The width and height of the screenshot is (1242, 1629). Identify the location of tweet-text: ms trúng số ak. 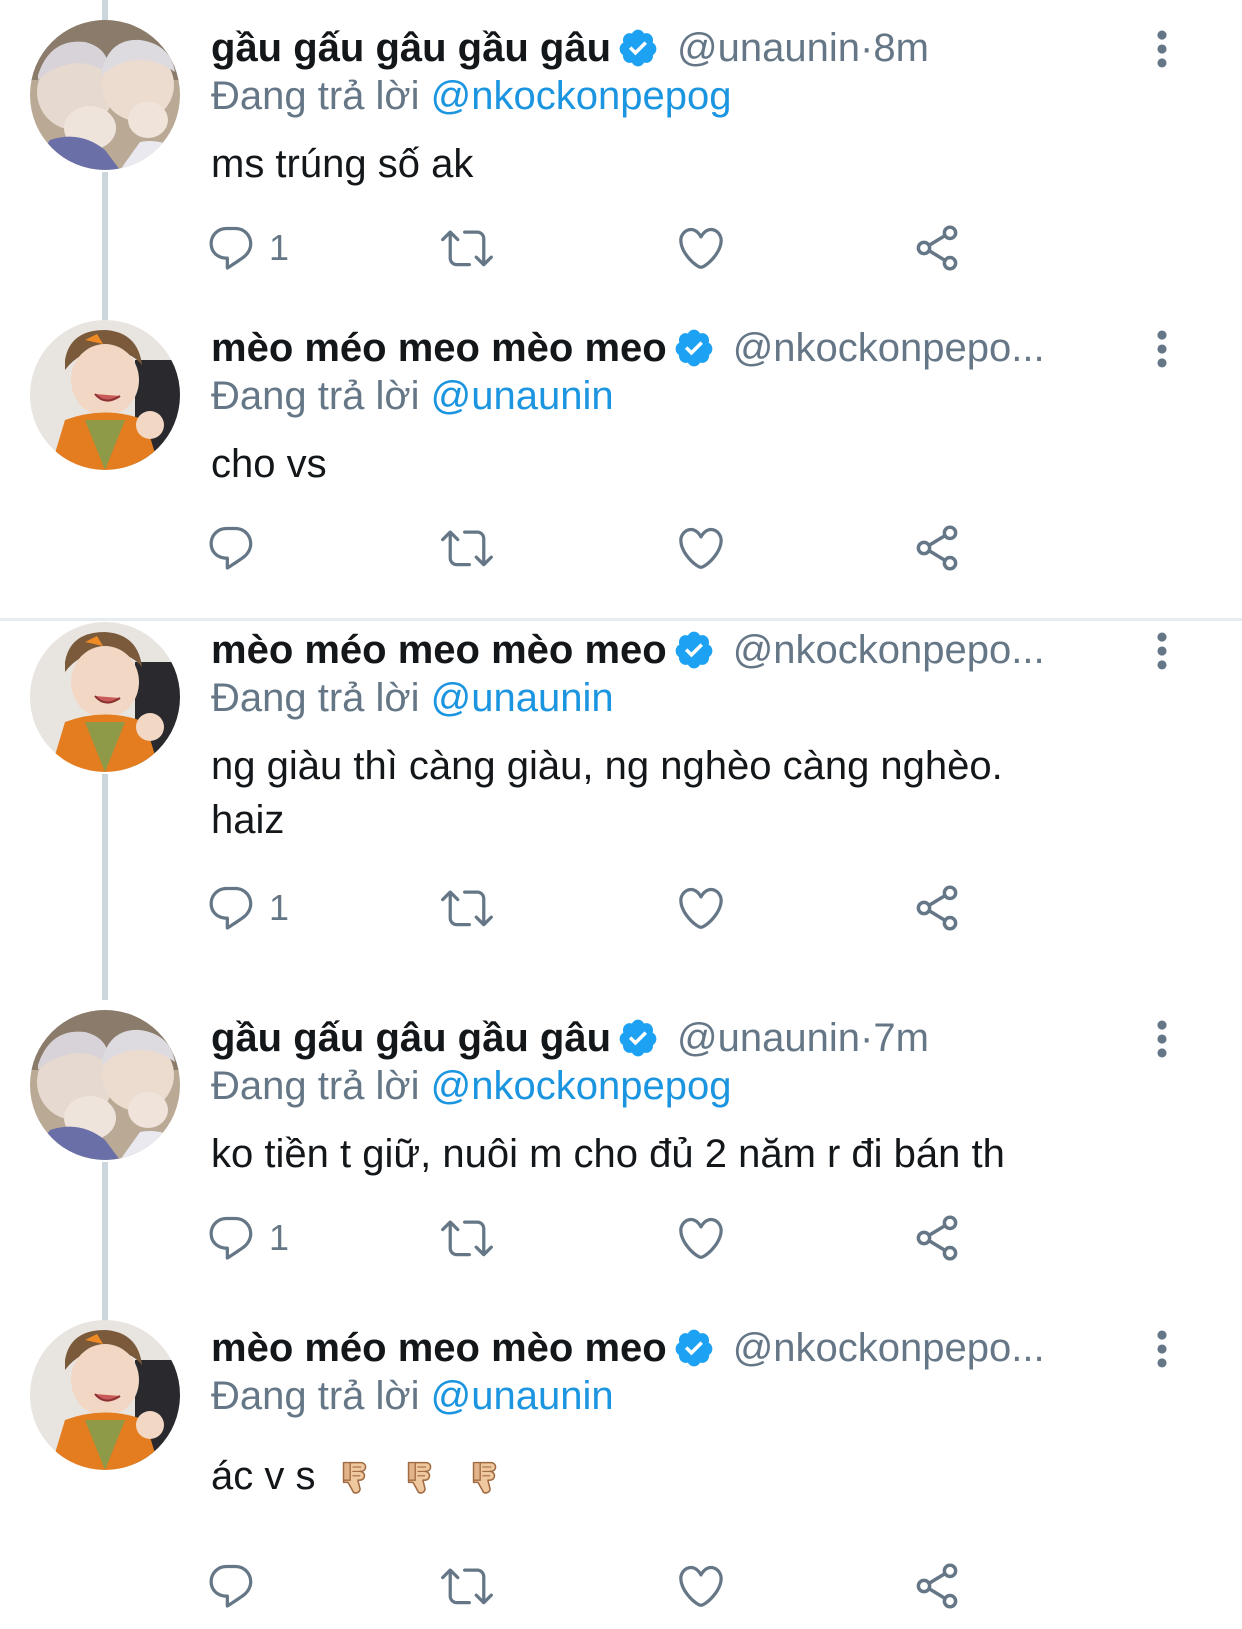
(342, 164).